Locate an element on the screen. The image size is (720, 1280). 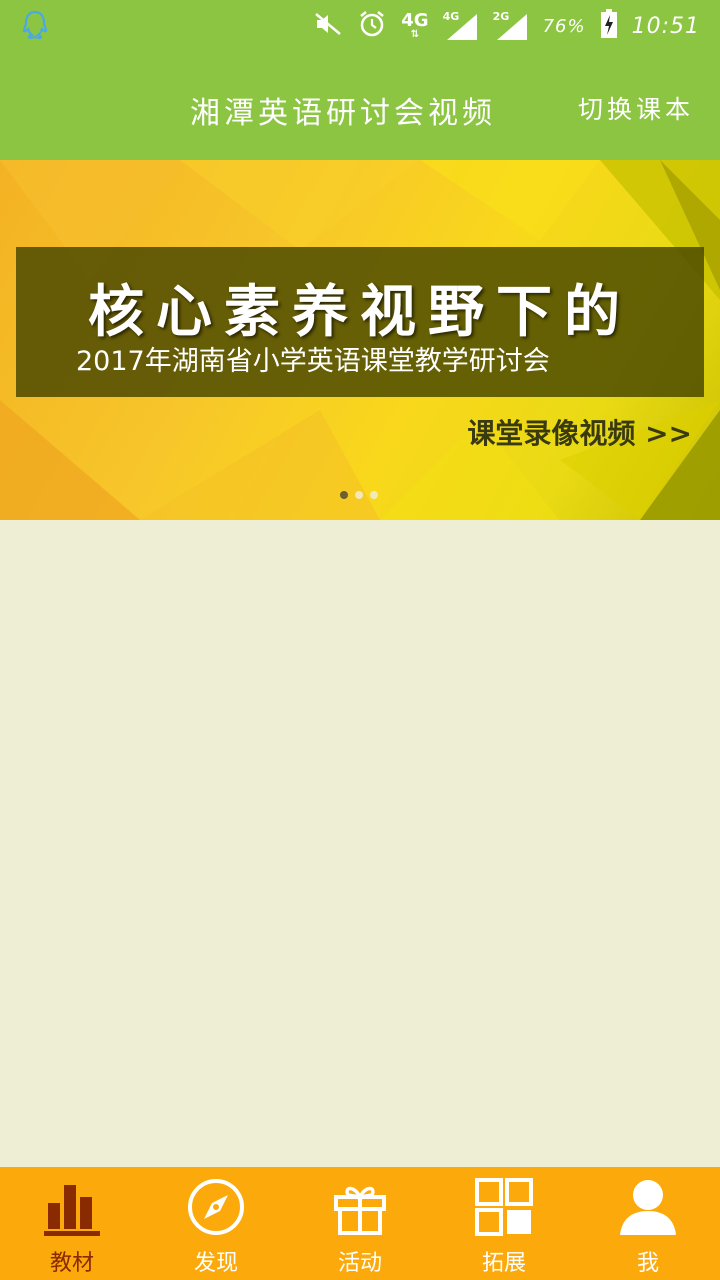
clock: 10:51 is located at coordinates (665, 26).